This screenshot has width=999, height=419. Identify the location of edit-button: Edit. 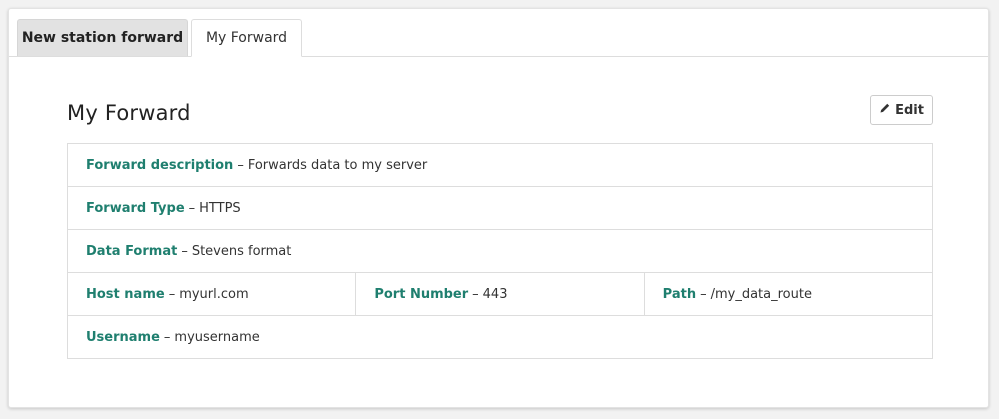
(901, 110).